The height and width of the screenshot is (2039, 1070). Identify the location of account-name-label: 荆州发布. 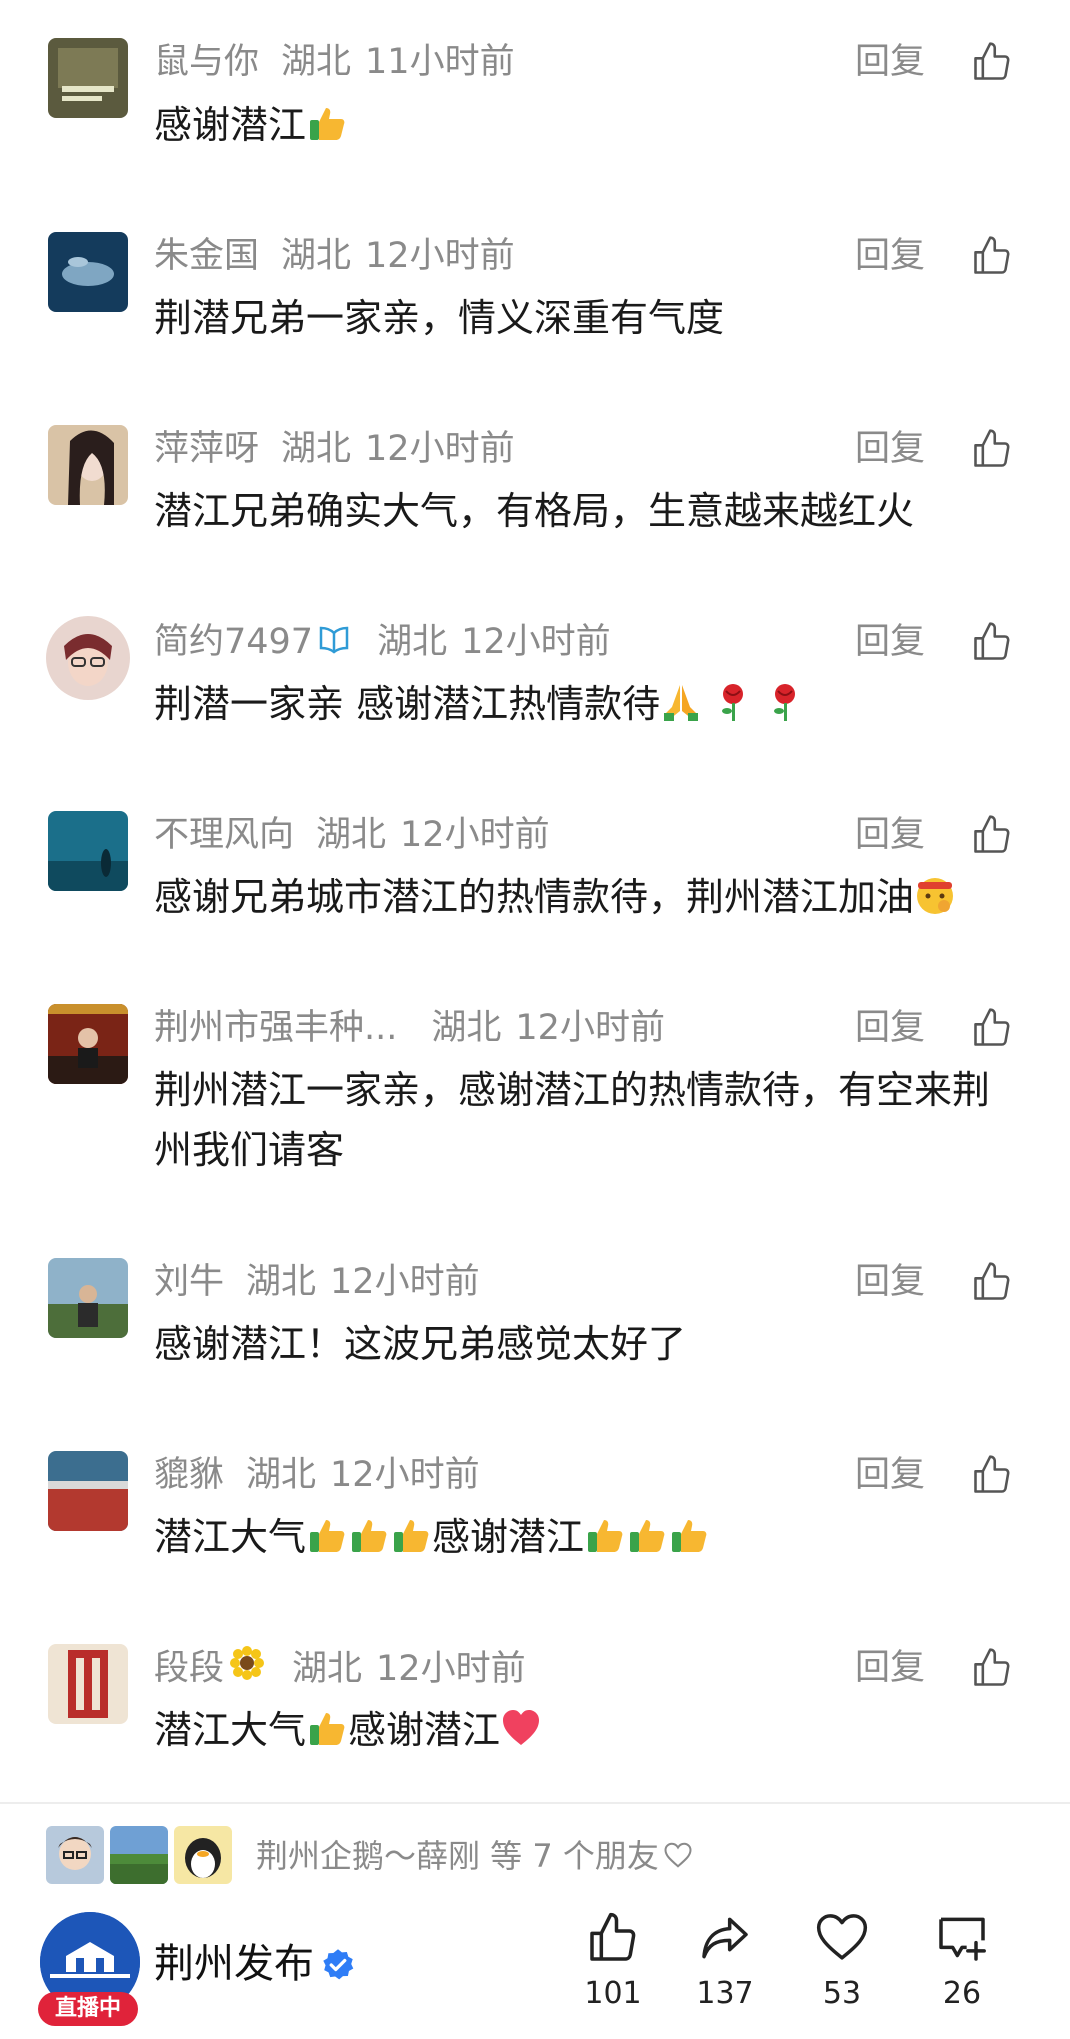
(234, 1964).